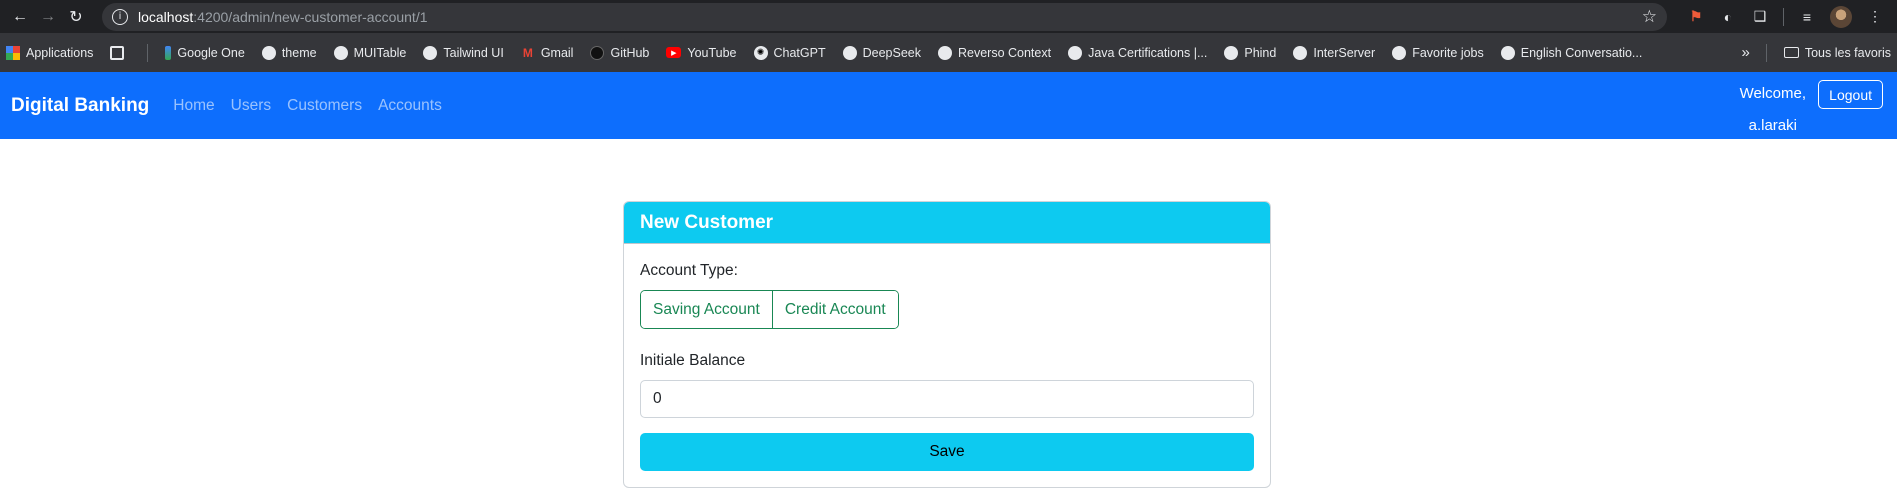  What do you see at coordinates (706, 309) in the screenshot?
I see `saving-account-option: Saving Account` at bounding box center [706, 309].